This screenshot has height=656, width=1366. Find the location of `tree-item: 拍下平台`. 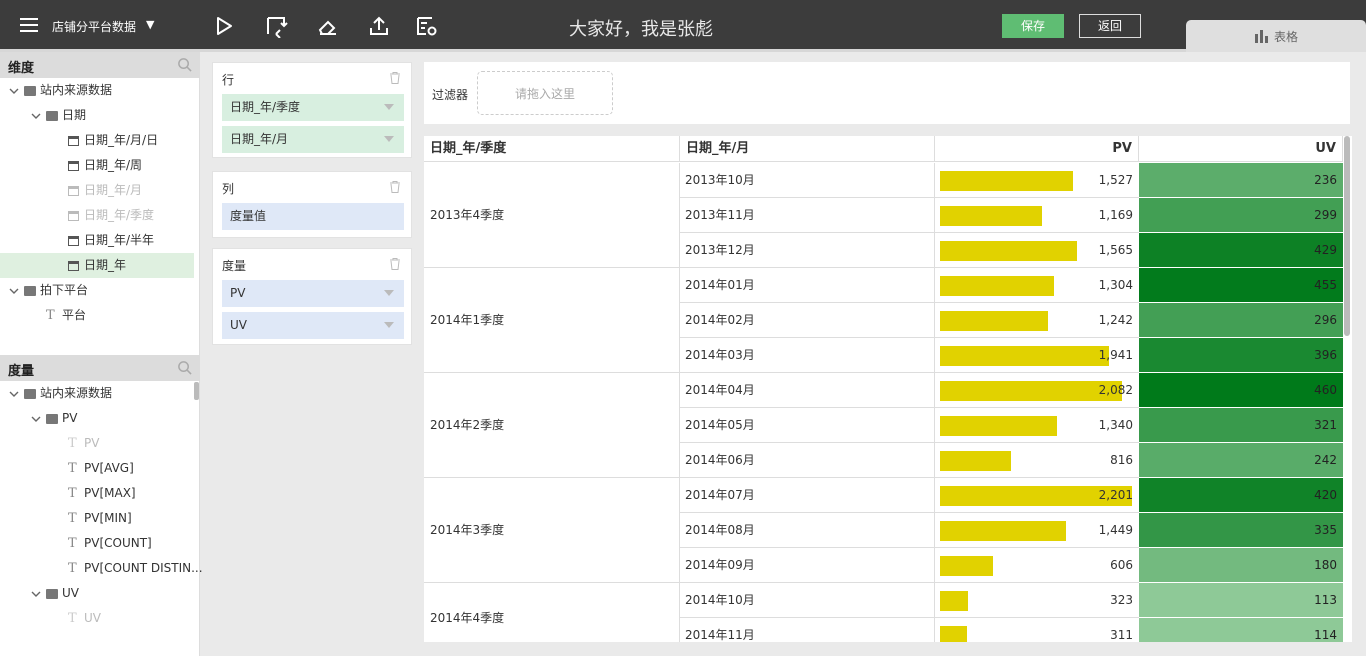

tree-item: 拍下平台 is located at coordinates (97, 290).